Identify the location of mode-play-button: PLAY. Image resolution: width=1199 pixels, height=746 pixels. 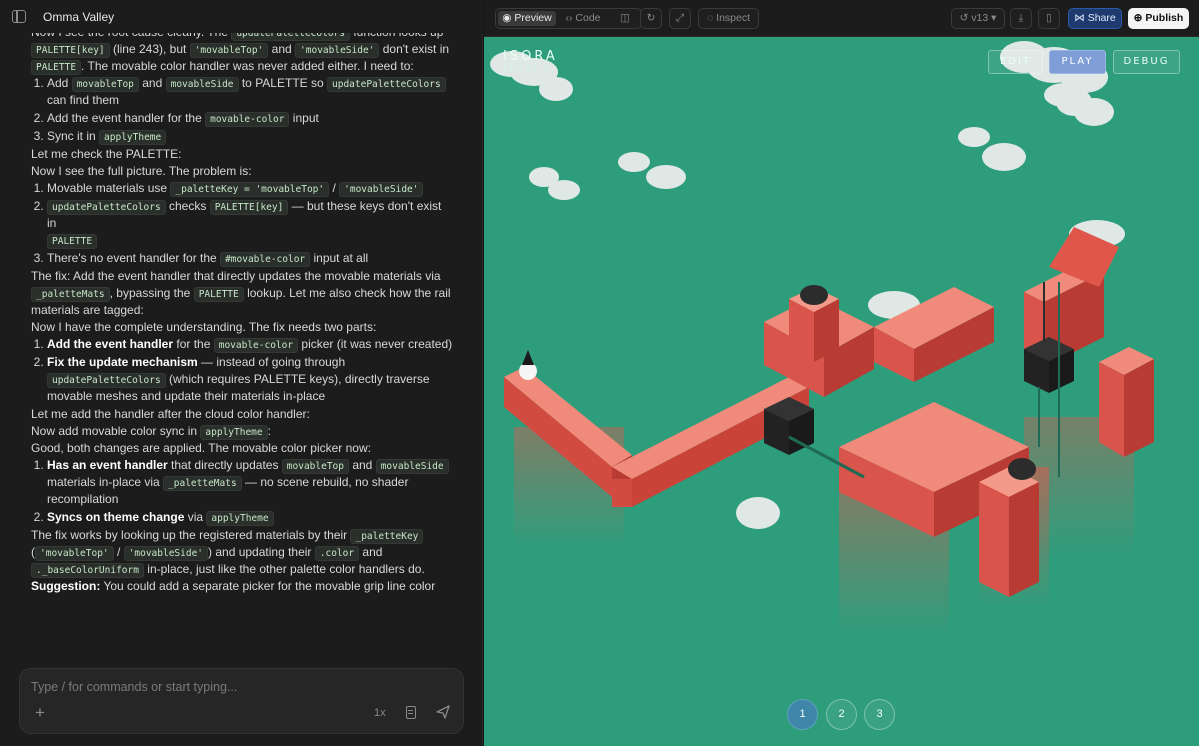
(1077, 62).